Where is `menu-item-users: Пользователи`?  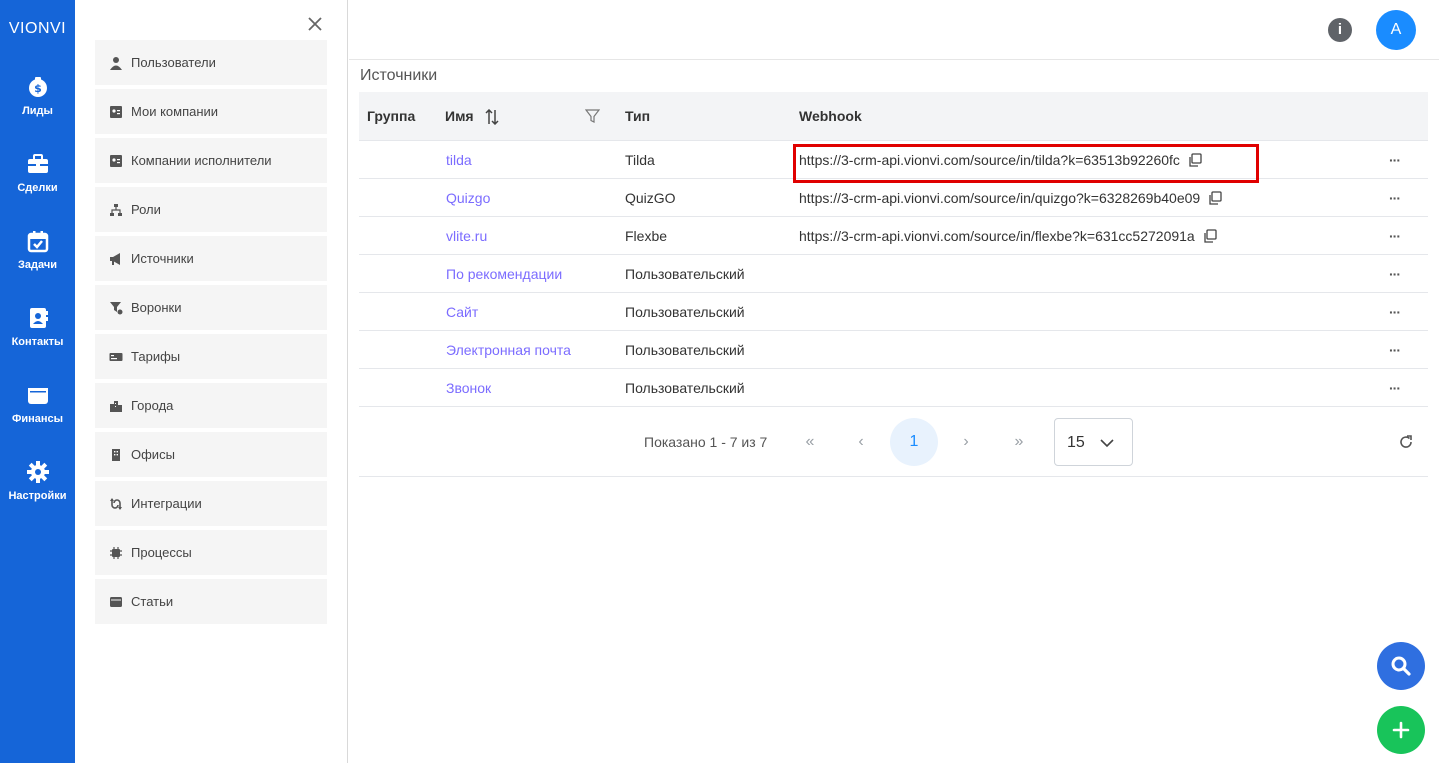
menu-item-users: Пользователи is located at coordinates (211, 62).